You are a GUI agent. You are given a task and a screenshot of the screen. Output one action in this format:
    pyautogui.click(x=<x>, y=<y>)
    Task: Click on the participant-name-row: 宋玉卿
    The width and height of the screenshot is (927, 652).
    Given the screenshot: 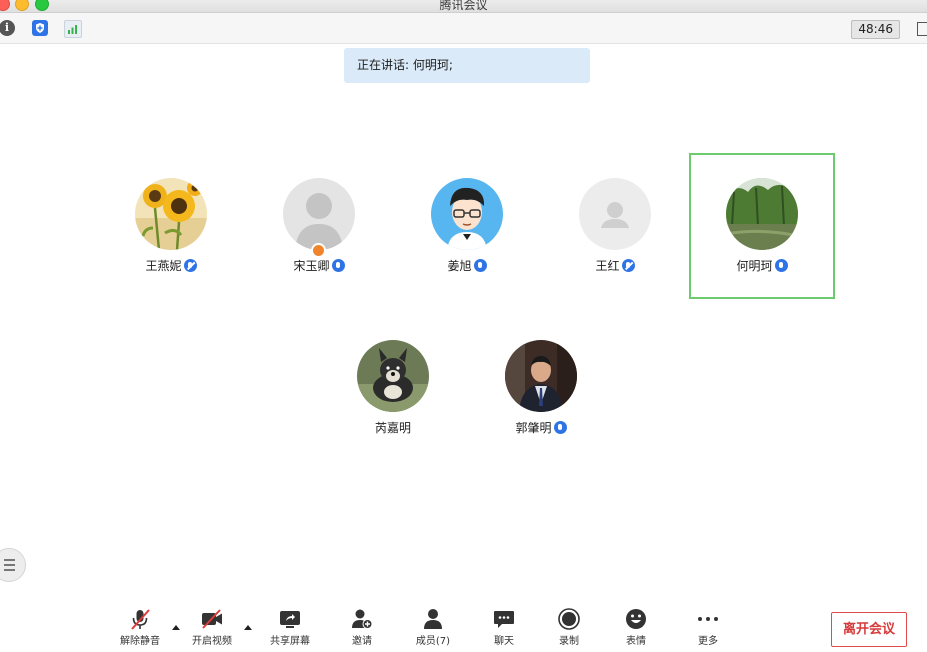 What is the action you would take?
    pyautogui.click(x=319, y=265)
    